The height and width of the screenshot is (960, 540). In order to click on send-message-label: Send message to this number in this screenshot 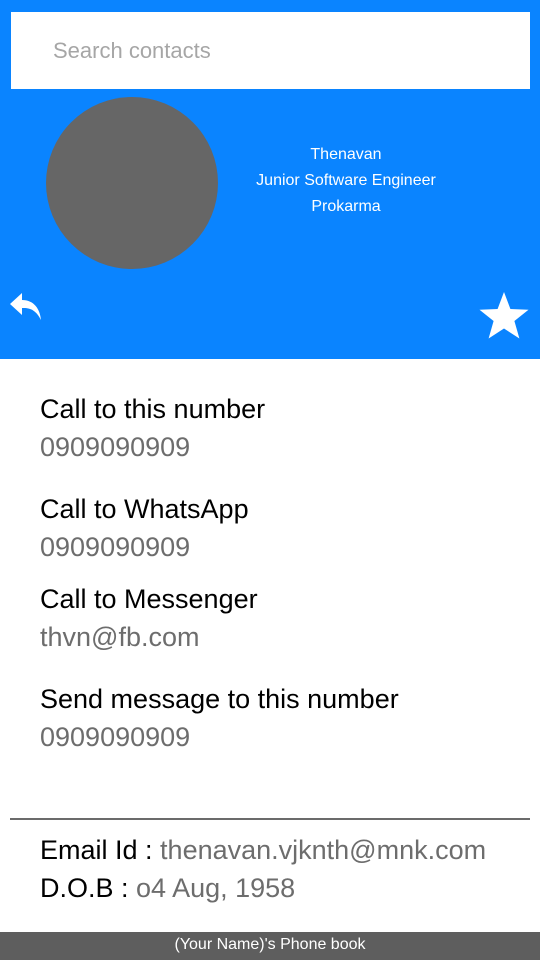, I will do `click(219, 699)`.